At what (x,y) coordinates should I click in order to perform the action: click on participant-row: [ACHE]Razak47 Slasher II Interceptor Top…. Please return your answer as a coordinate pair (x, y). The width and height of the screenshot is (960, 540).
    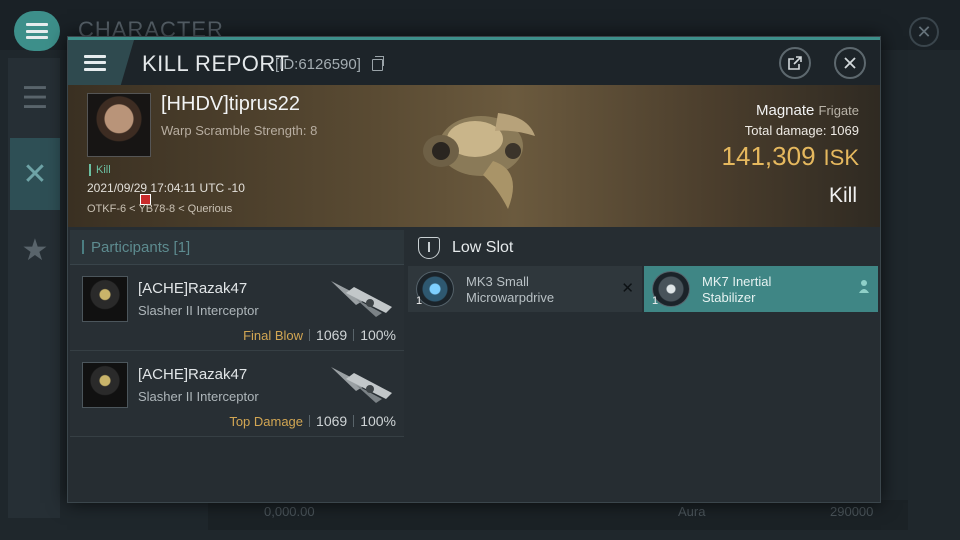
    Looking at the image, I should click on (237, 394).